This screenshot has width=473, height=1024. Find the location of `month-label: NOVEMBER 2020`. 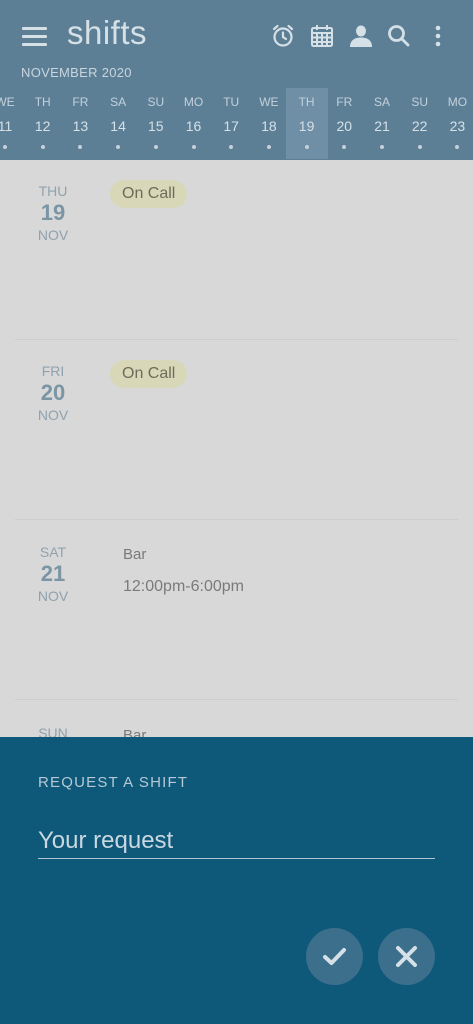

month-label: NOVEMBER 2020 is located at coordinates (76, 72).